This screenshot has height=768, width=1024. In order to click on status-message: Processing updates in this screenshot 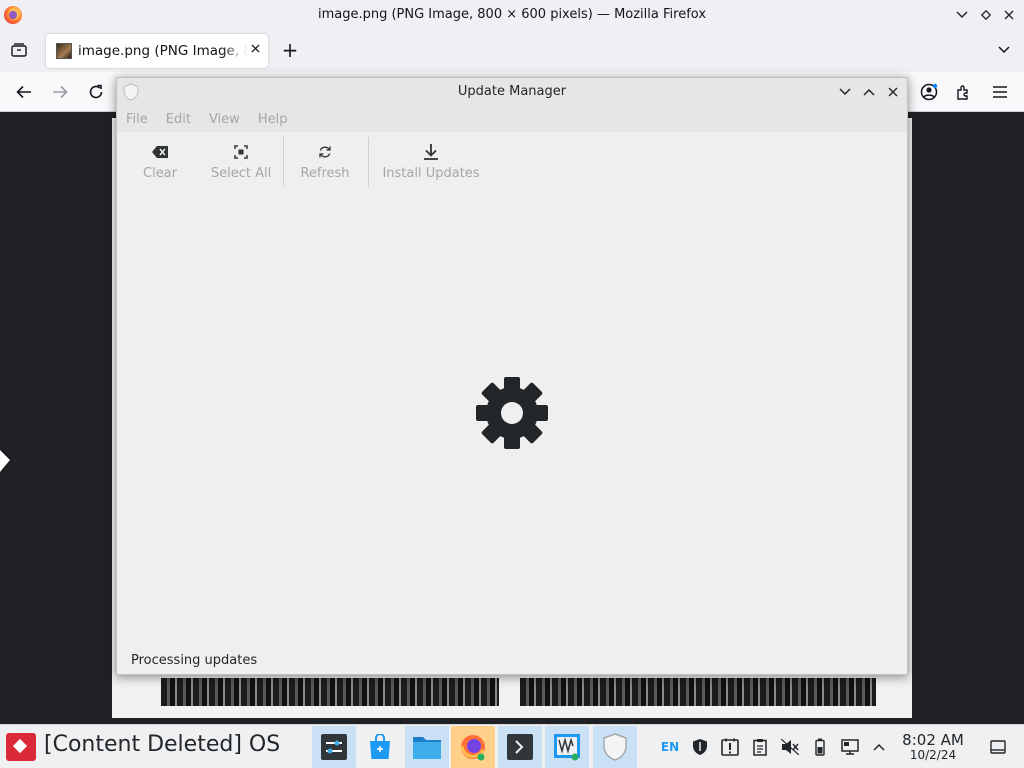, I will do `click(194, 660)`.